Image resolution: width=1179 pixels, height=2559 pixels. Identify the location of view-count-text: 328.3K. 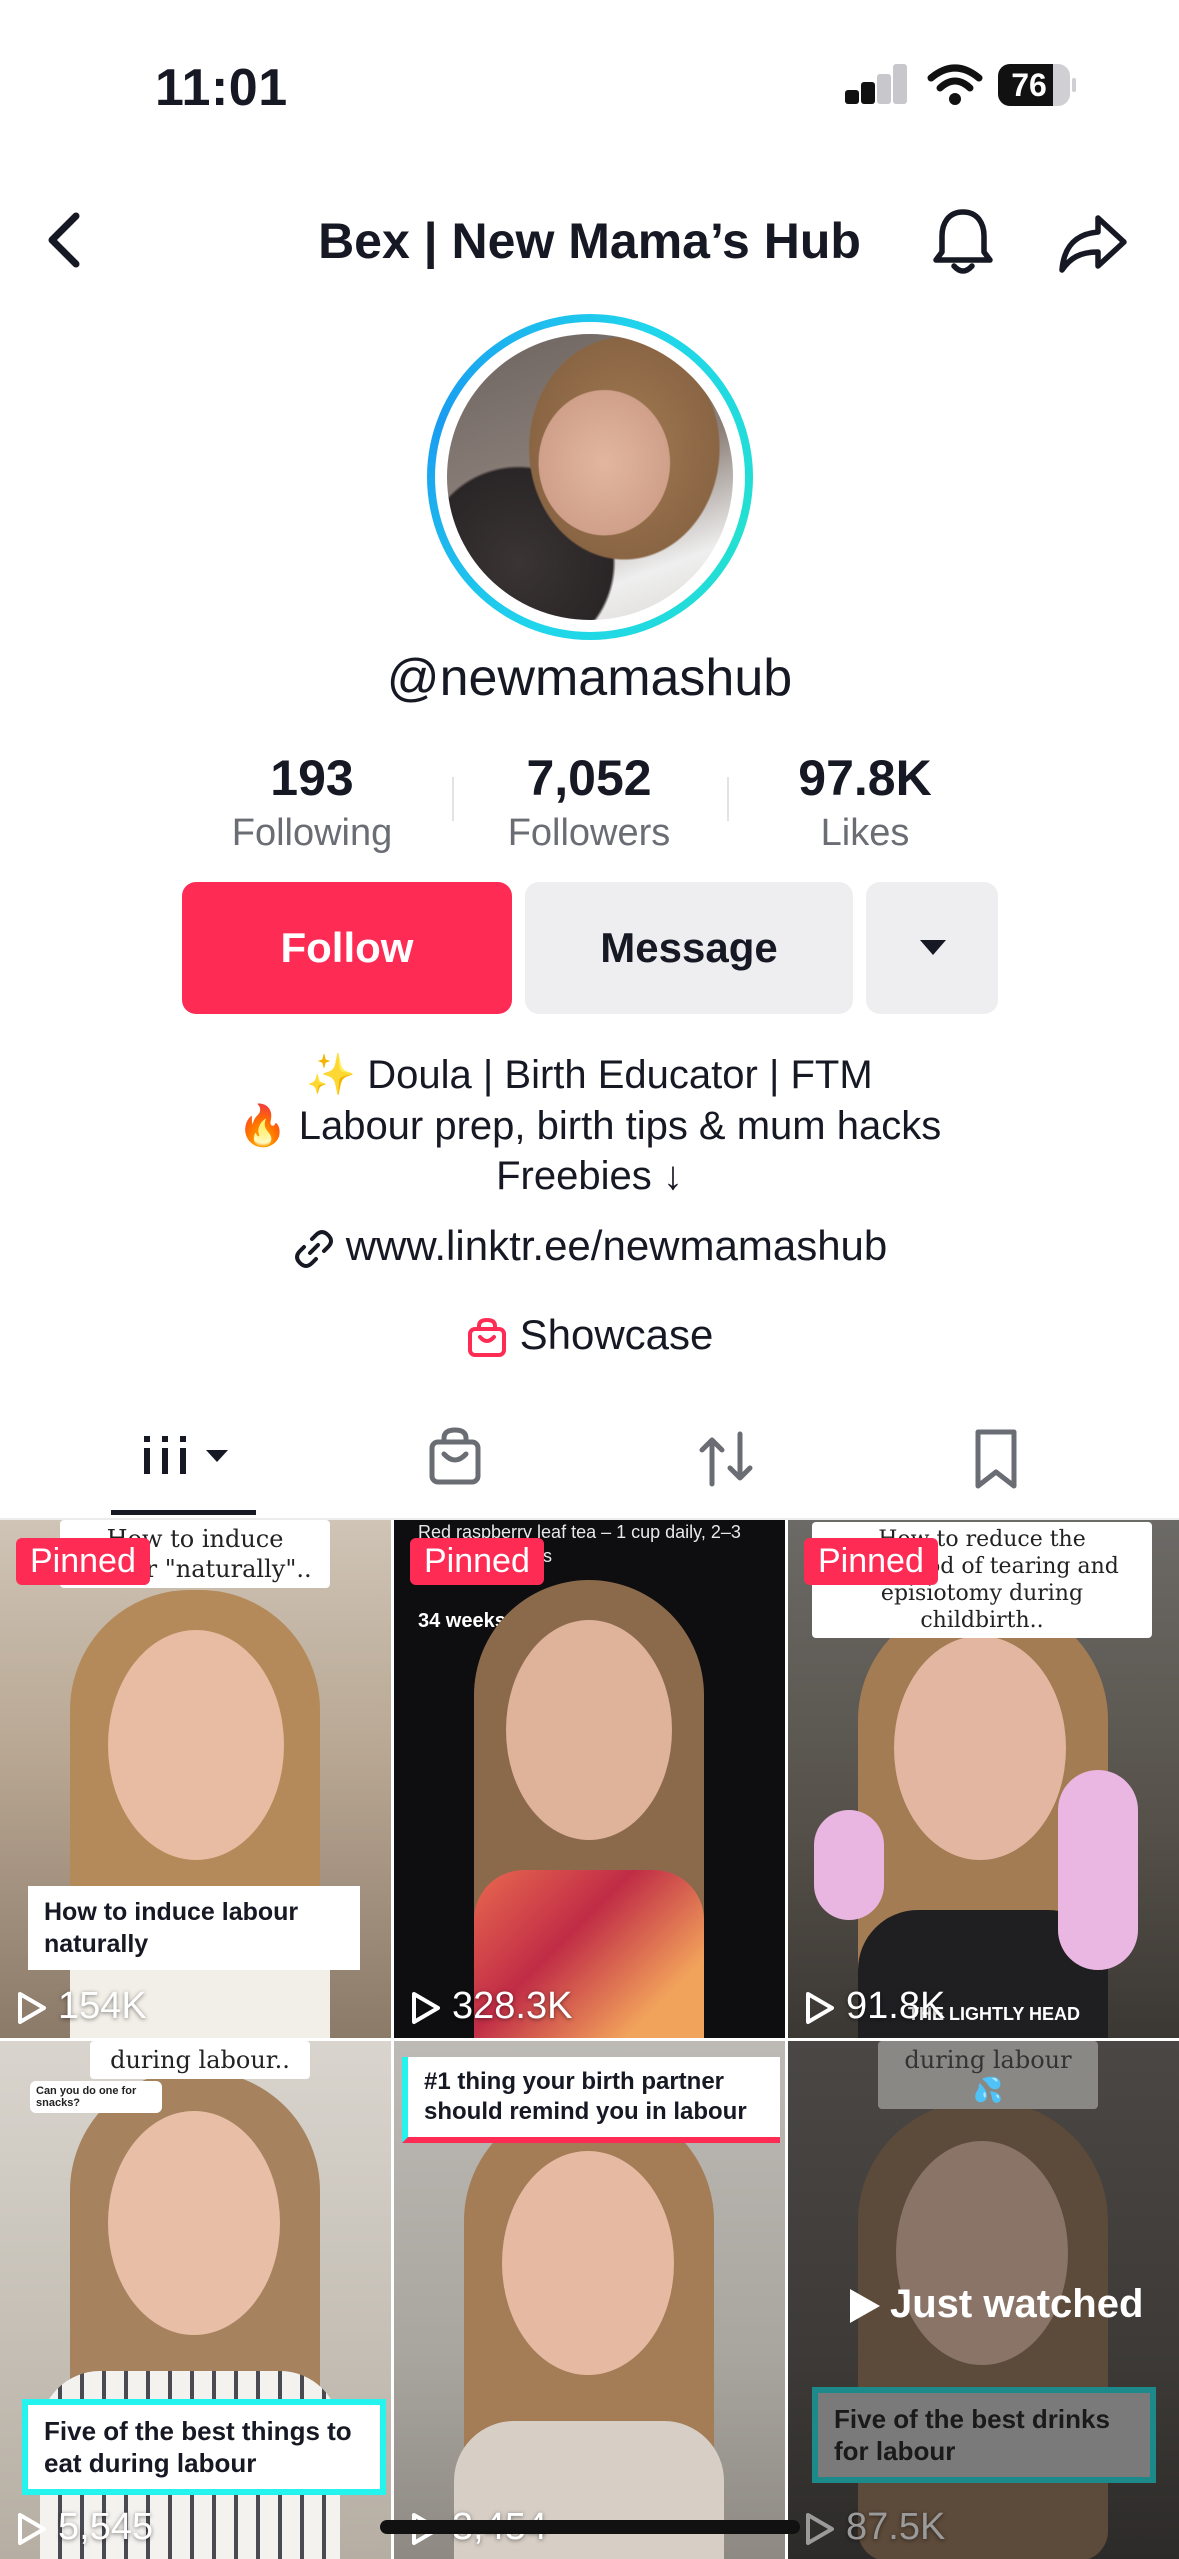
(512, 2006).